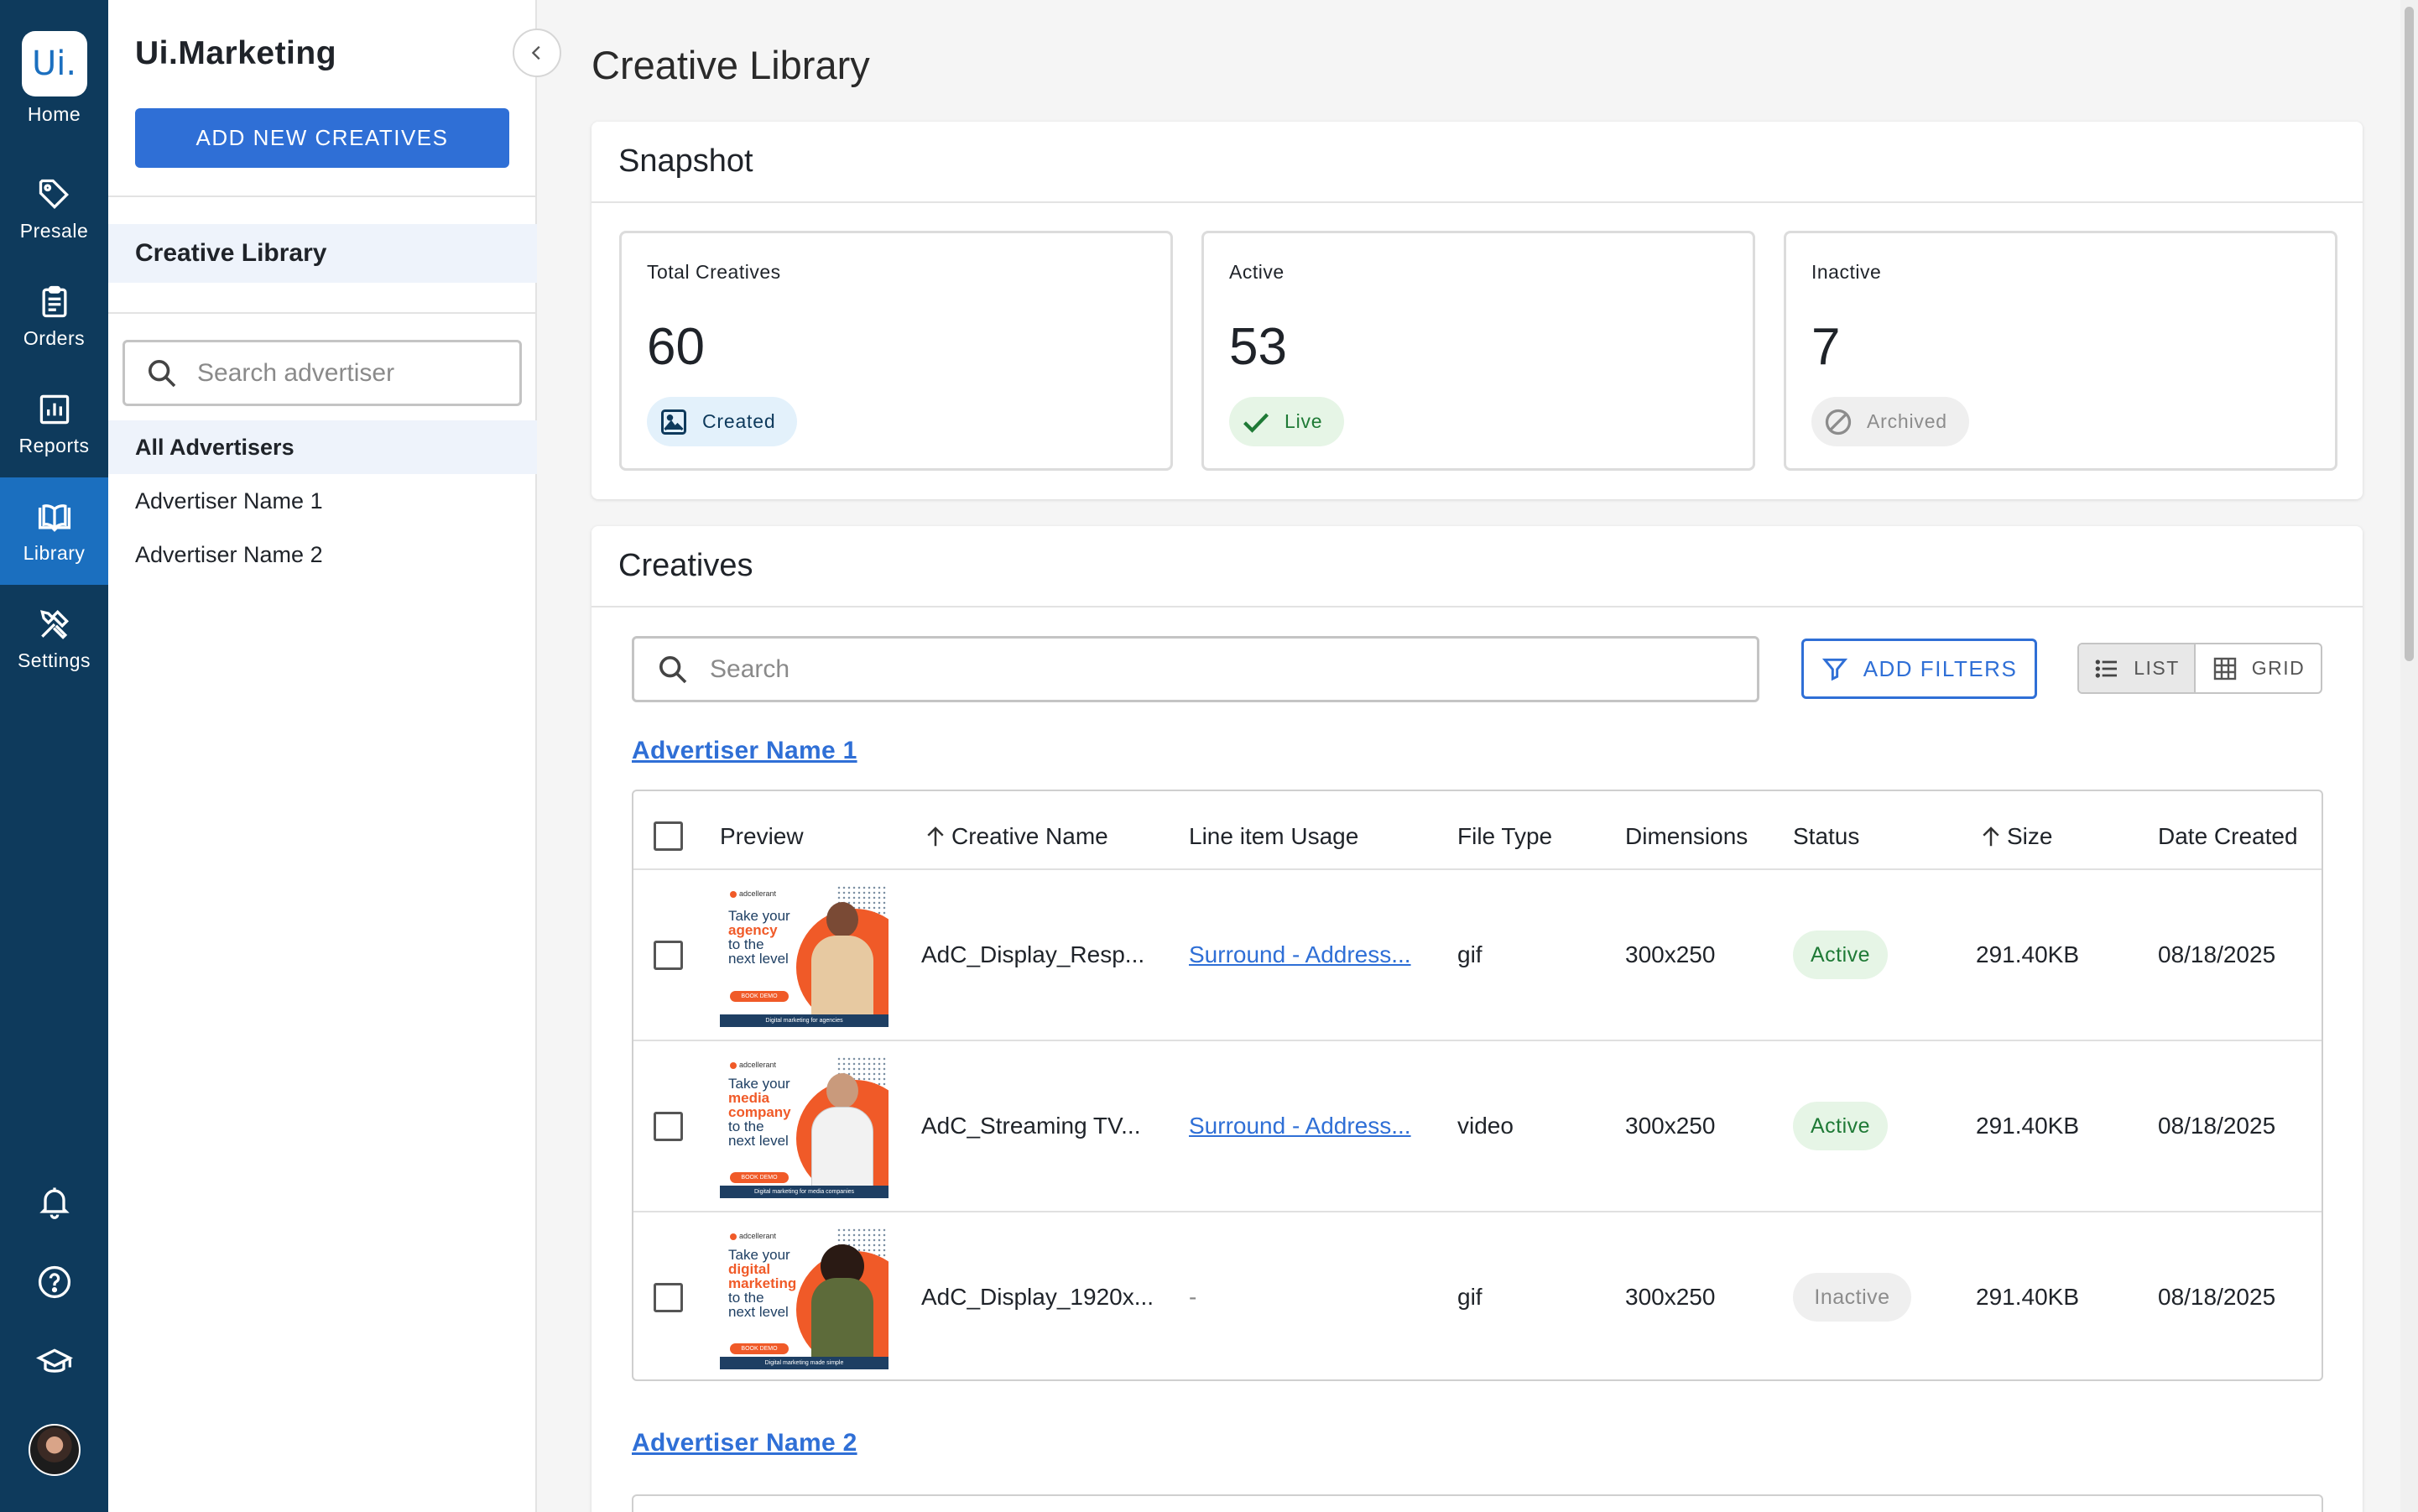  I want to click on view-grid-label: GRID, so click(2279, 668).